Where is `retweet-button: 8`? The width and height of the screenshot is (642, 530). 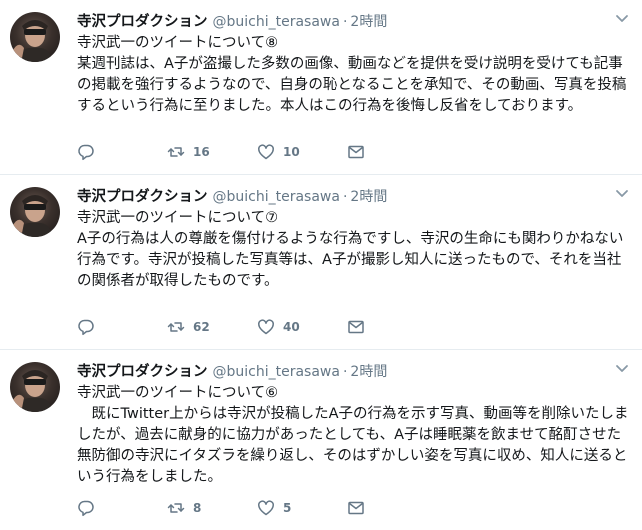 retweet-button: 8 is located at coordinates (212, 508).